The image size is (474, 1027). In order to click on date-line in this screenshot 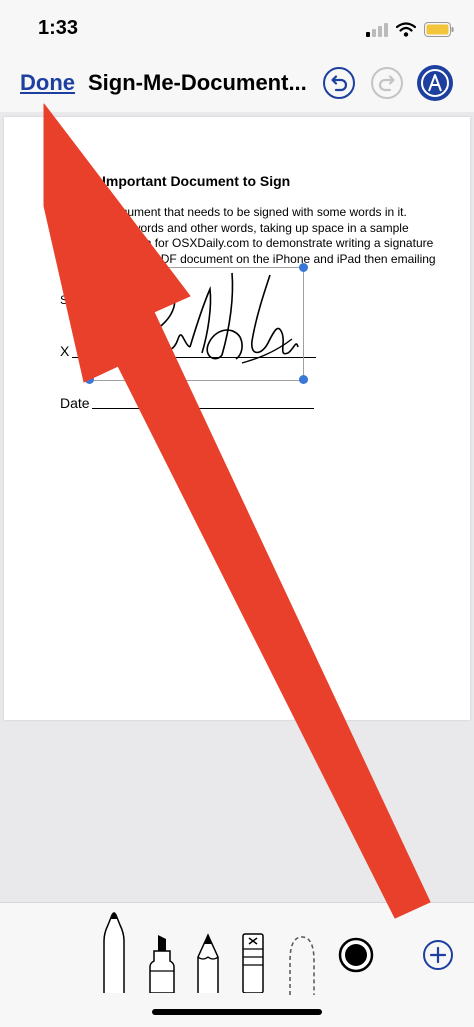, I will do `click(203, 408)`.